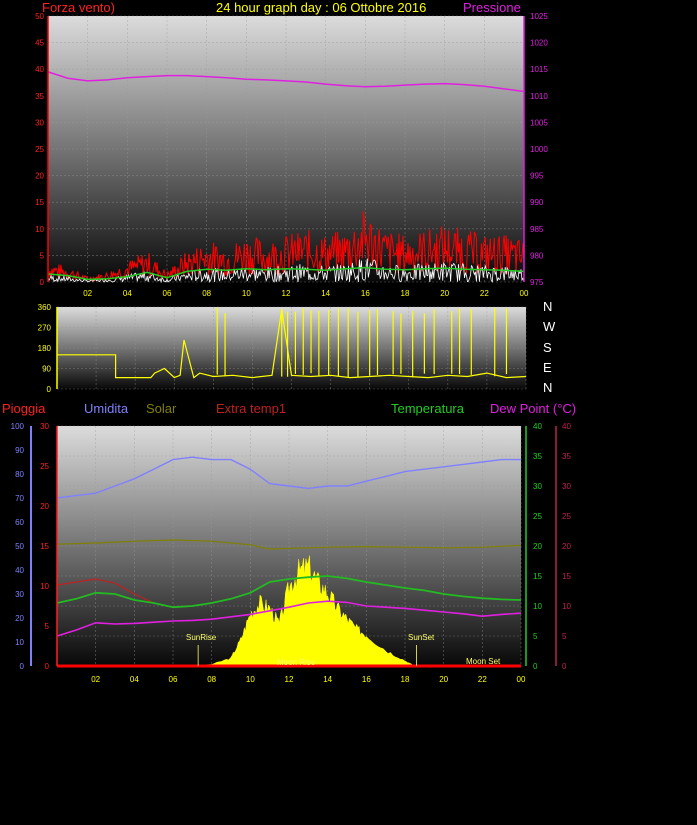  Describe the element at coordinates (539, 122) in the screenshot. I see `pressure-tick-label: 1005` at that location.